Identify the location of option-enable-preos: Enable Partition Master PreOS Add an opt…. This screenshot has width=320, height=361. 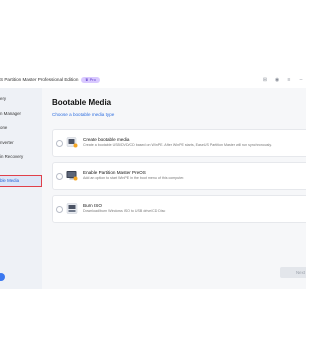
(179, 176).